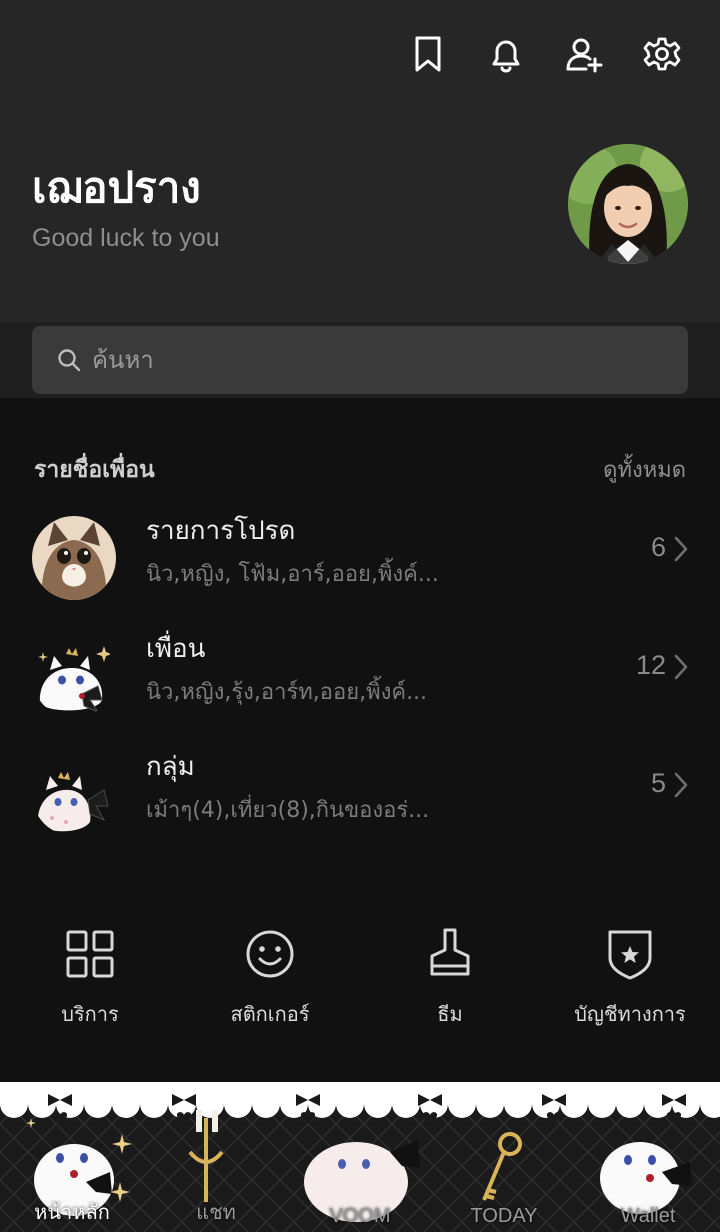 Image resolution: width=720 pixels, height=1232 pixels. Describe the element at coordinates (650, 665) in the screenshot. I see `row-count: 12` at that location.